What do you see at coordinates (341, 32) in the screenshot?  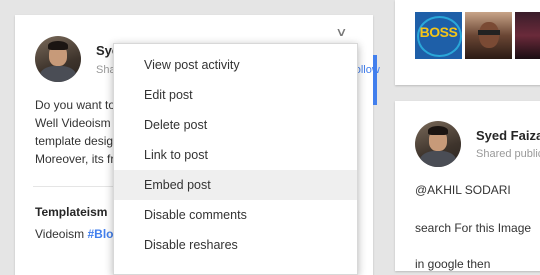 I see `chevron-down-icon: ∨` at bounding box center [341, 32].